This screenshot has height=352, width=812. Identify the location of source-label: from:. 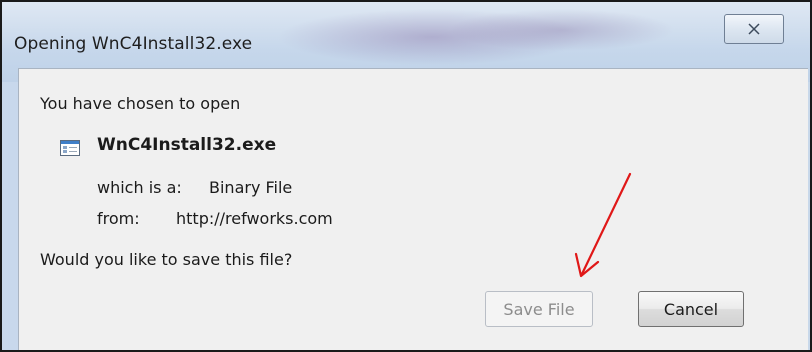
(118, 218).